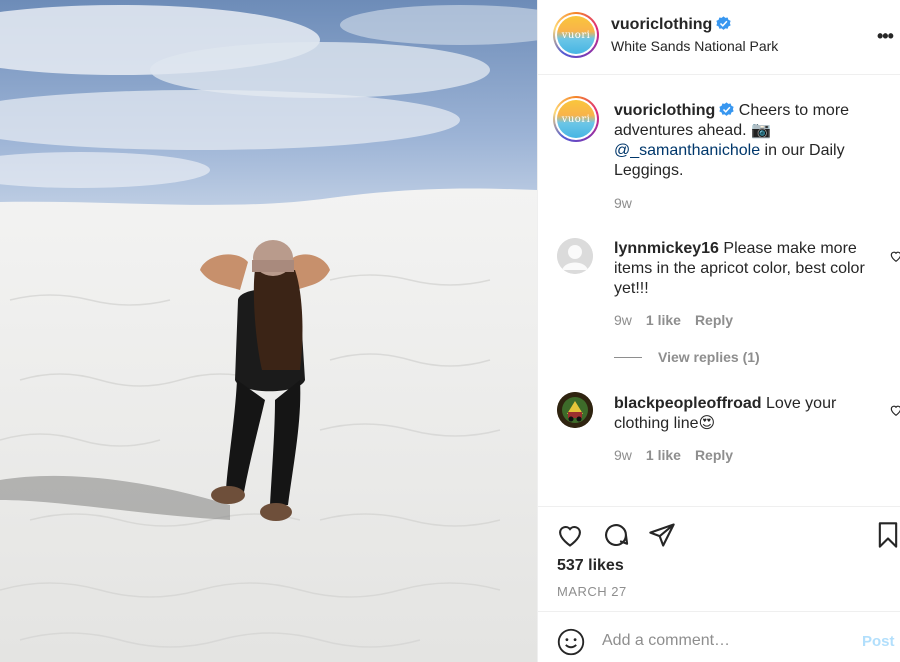  Describe the element at coordinates (571, 642) in the screenshot. I see `emoji-icon` at that location.